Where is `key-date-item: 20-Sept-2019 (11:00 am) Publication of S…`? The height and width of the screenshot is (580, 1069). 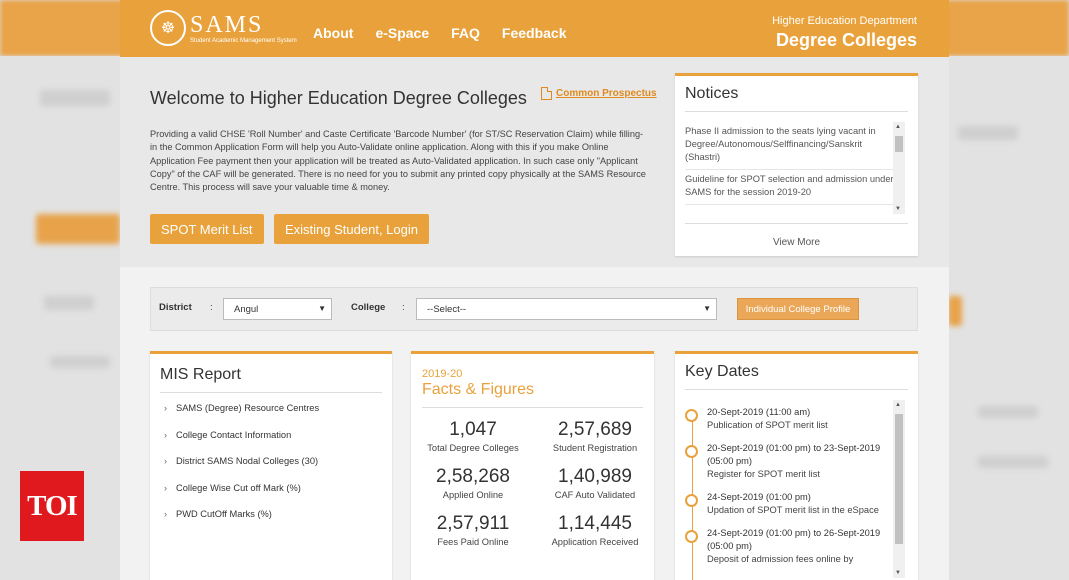
key-date-item: 20-Sept-2019 (11:00 am) Publication of S… is located at coordinates (790, 419).